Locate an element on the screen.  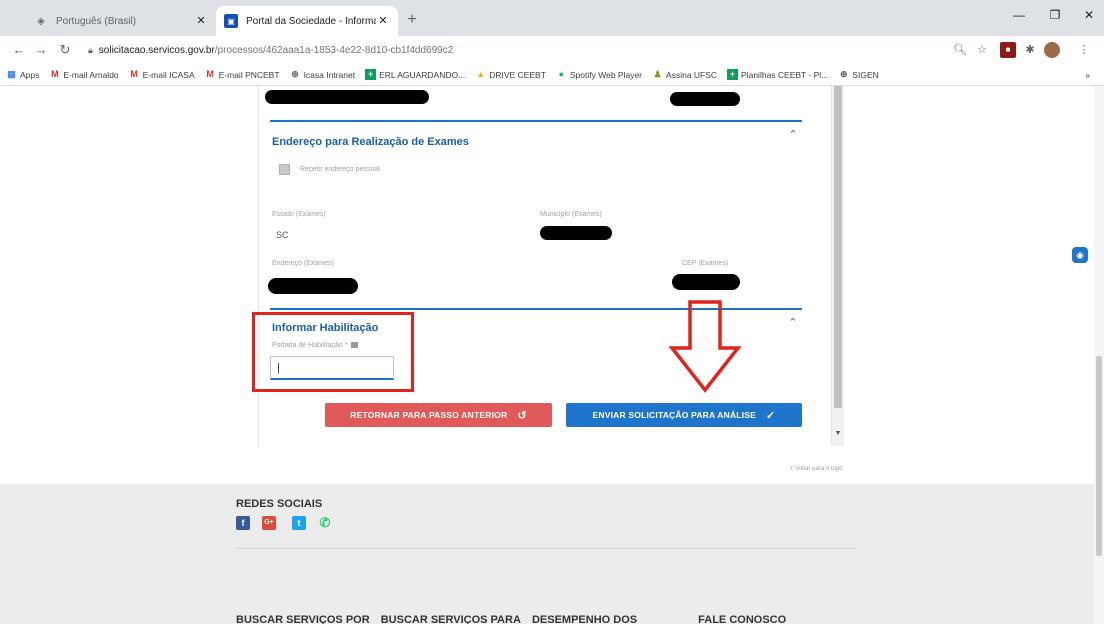
tab-portal-sociedade: ▣ Portal da Sociedade - Informar Ti ✕ is located at coordinates (307, 21).